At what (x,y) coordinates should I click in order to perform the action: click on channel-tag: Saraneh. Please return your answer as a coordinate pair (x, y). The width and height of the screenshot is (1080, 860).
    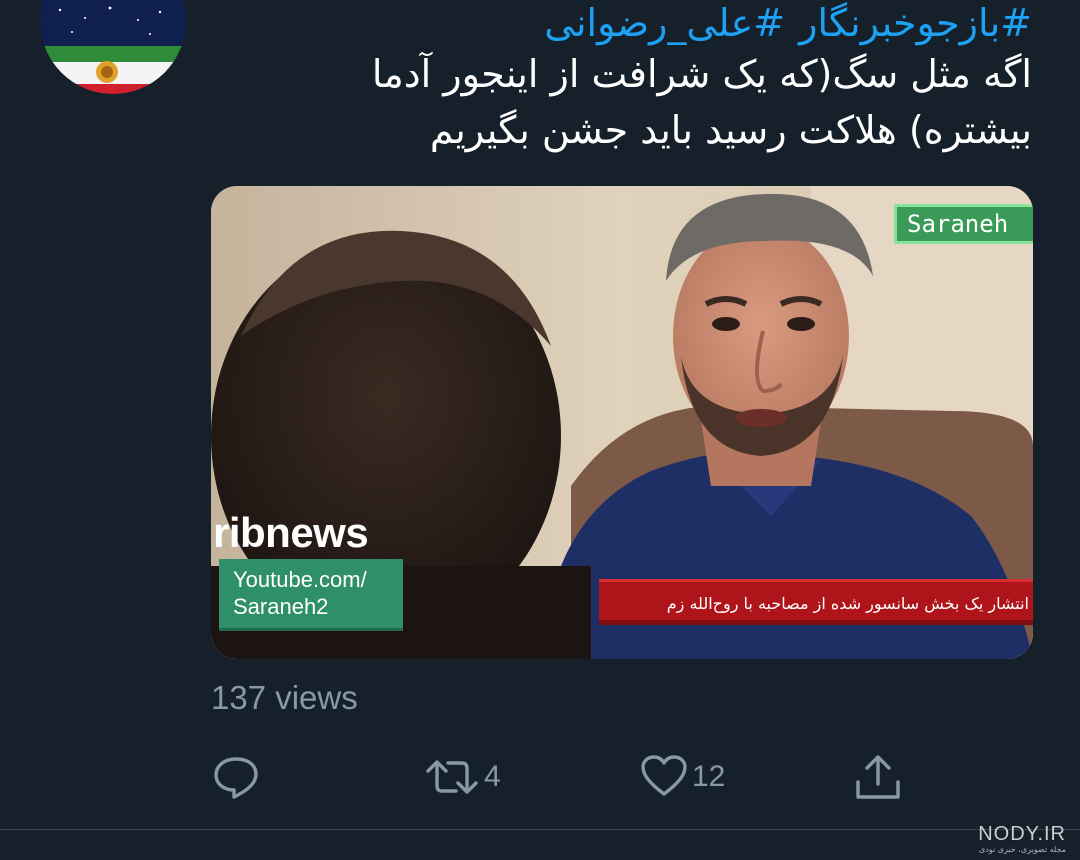
    Looking at the image, I should click on (963, 224).